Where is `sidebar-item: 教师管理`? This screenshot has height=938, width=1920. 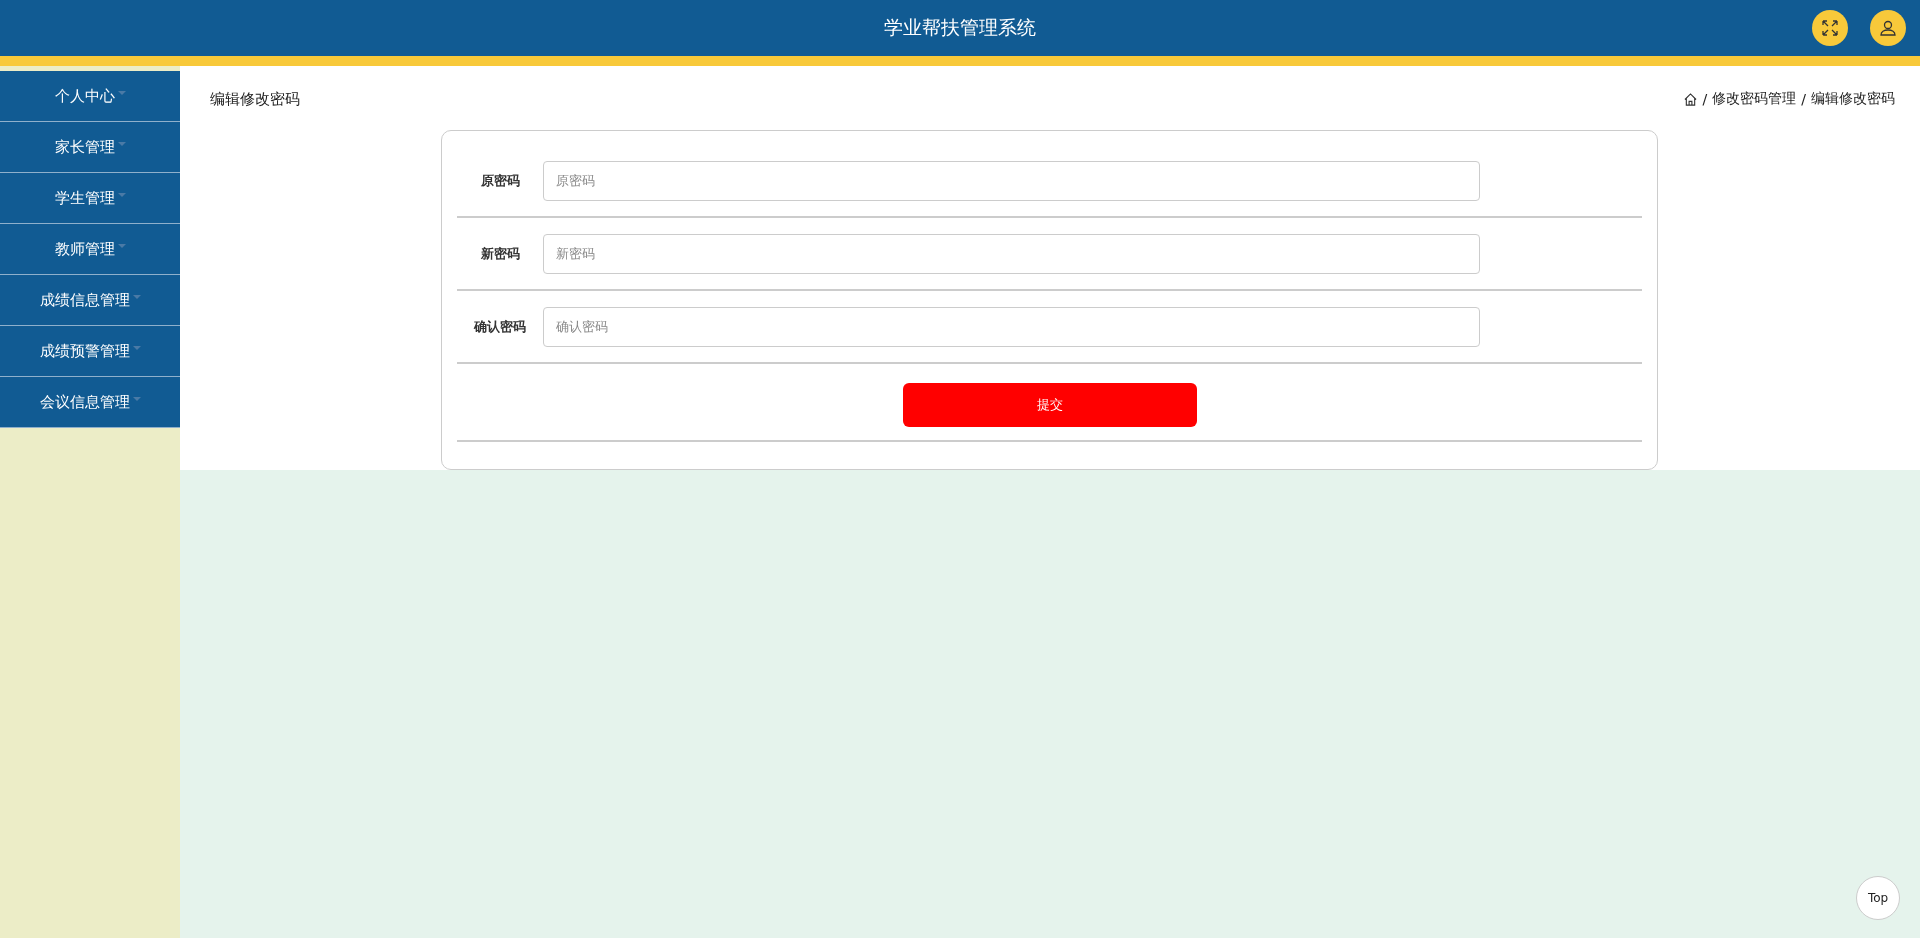
sidebar-item: 教师管理 is located at coordinates (90, 249).